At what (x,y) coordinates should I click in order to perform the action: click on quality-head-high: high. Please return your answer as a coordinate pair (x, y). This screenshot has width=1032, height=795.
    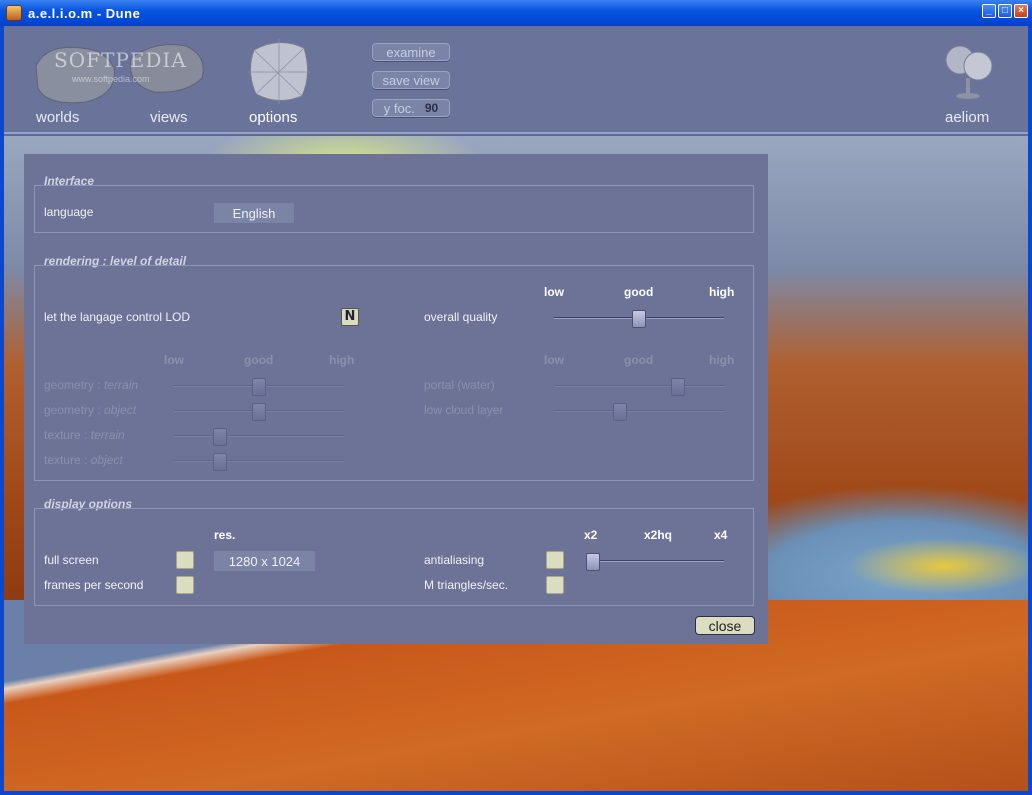
    Looking at the image, I should click on (722, 292).